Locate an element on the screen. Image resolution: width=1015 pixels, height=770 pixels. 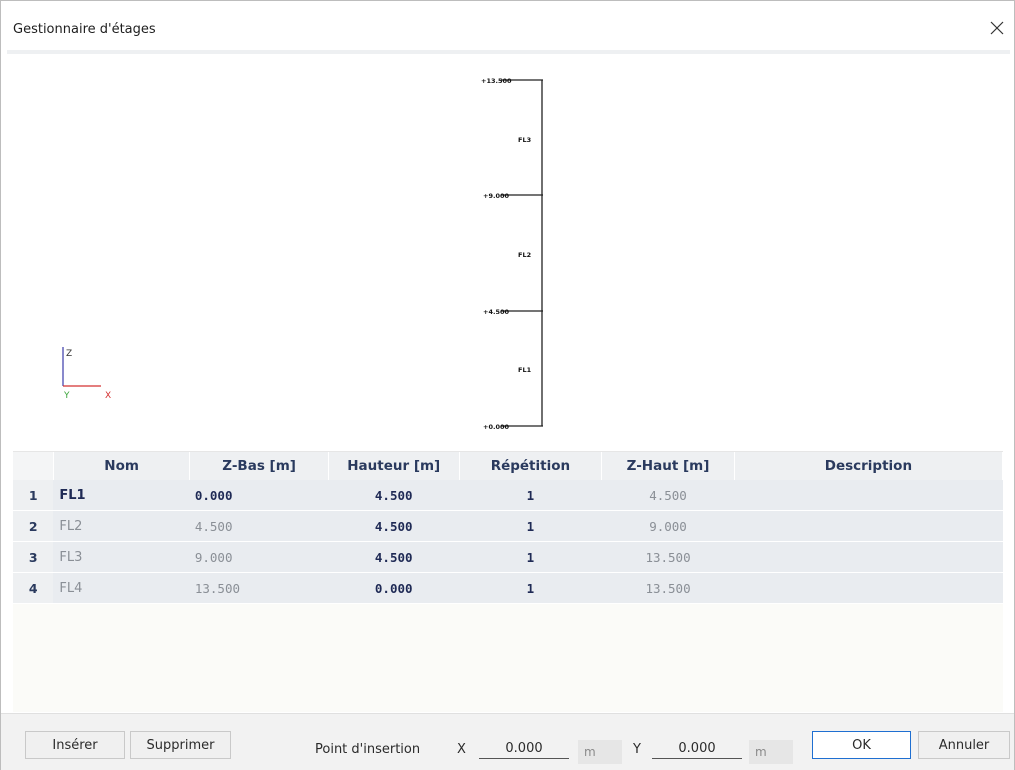
header-description: Description is located at coordinates (869, 466).